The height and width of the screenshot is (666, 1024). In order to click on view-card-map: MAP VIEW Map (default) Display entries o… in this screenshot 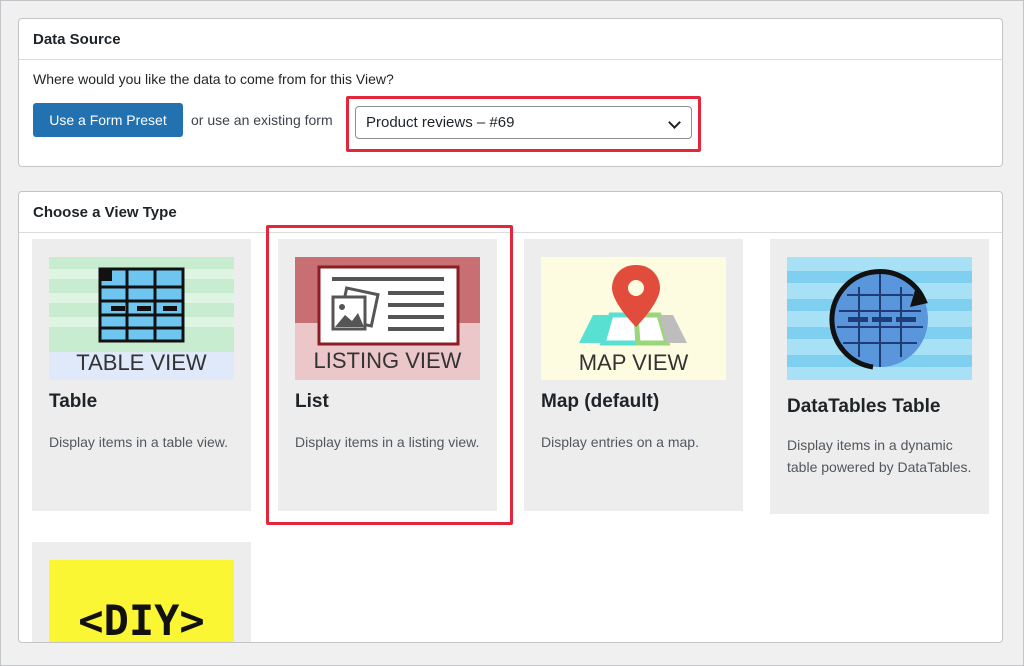, I will do `click(633, 375)`.